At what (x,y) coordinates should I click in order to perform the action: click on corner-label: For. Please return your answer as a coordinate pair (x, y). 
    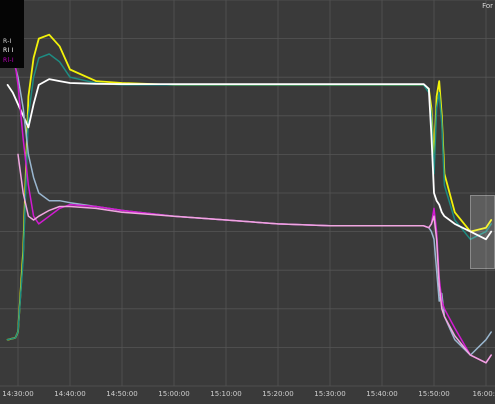
    Looking at the image, I should click on (487, 6).